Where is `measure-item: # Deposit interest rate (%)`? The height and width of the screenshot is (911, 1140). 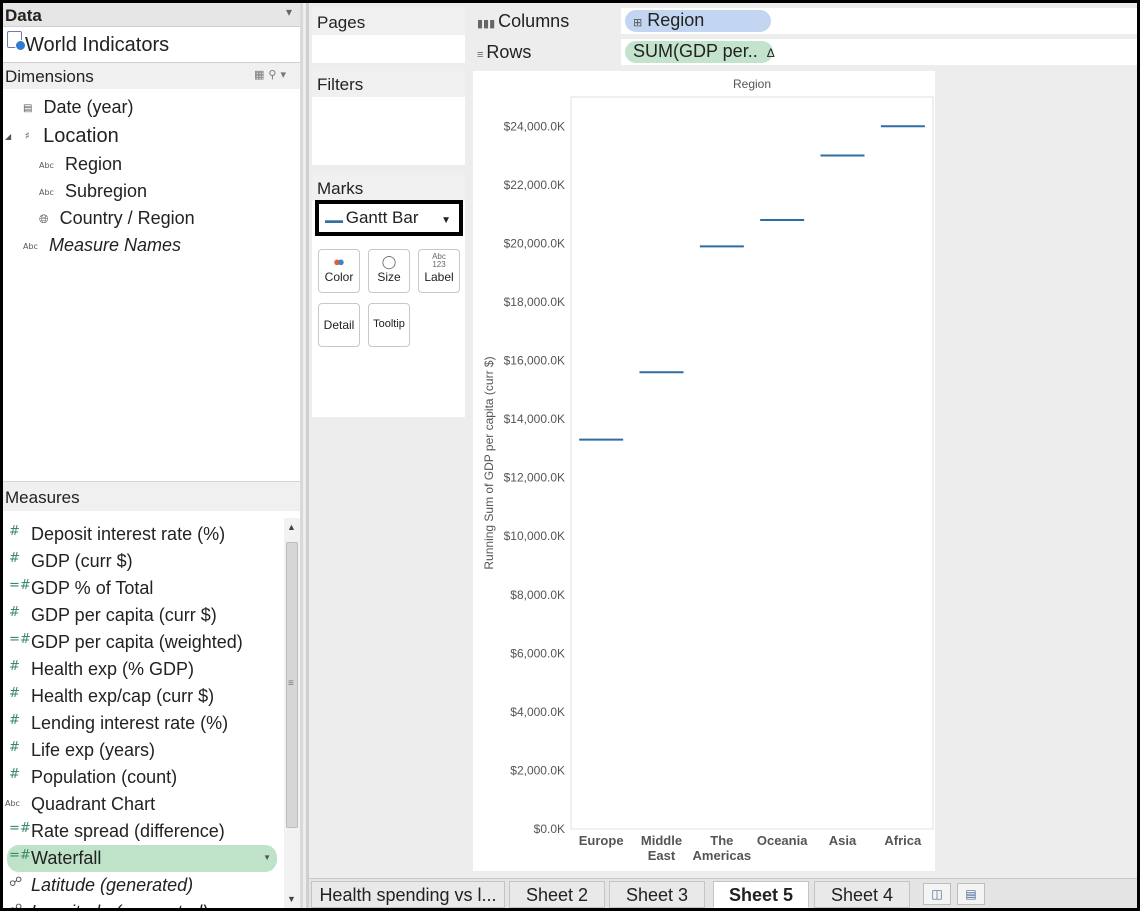 measure-item: # Deposit interest rate (%) is located at coordinates (141, 534).